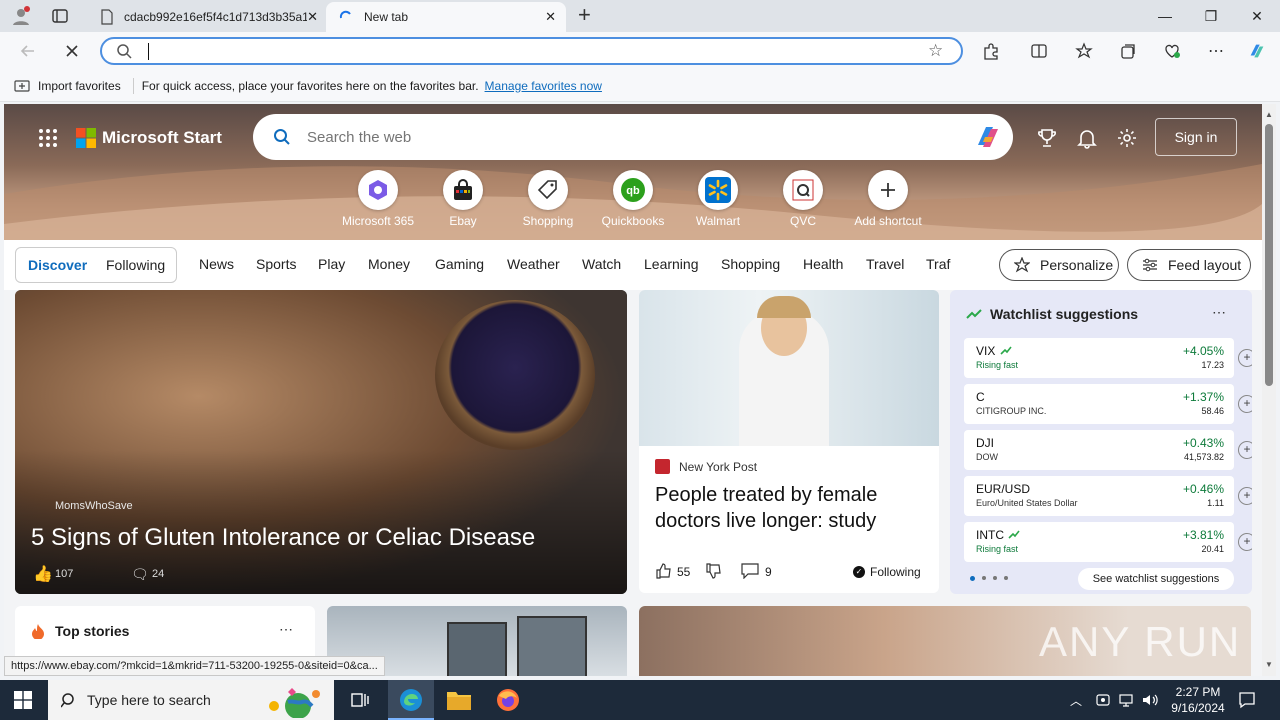 The image size is (1280, 720). What do you see at coordinates (79, 86) in the screenshot?
I see `import-favorites-button: Import favorites` at bounding box center [79, 86].